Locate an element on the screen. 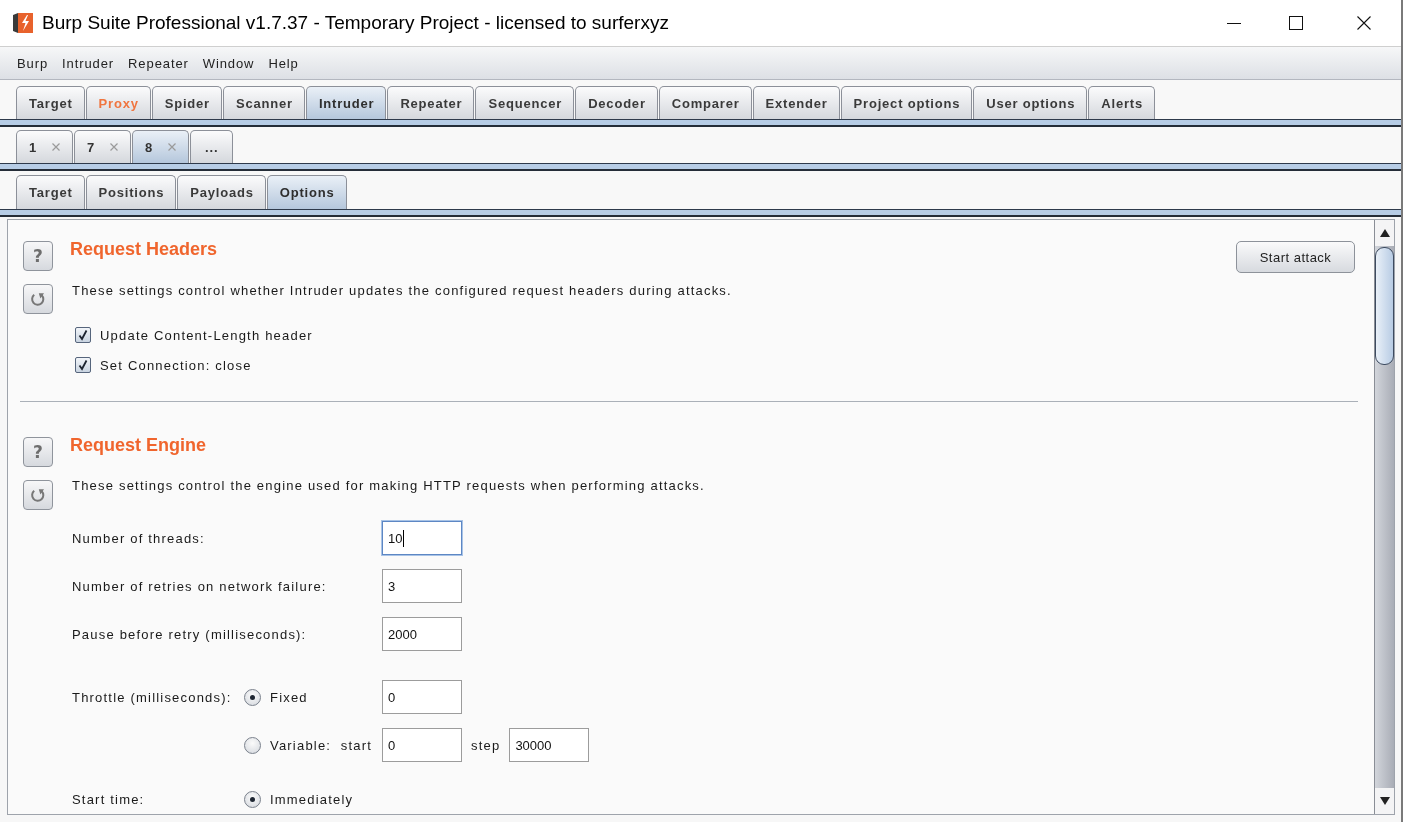 The height and width of the screenshot is (822, 1403). menu-item: Repeater is located at coordinates (158, 63).